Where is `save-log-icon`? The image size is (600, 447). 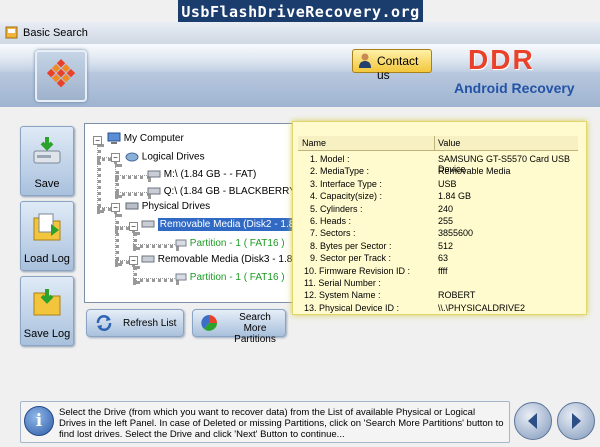 save-log-icon is located at coordinates (47, 302).